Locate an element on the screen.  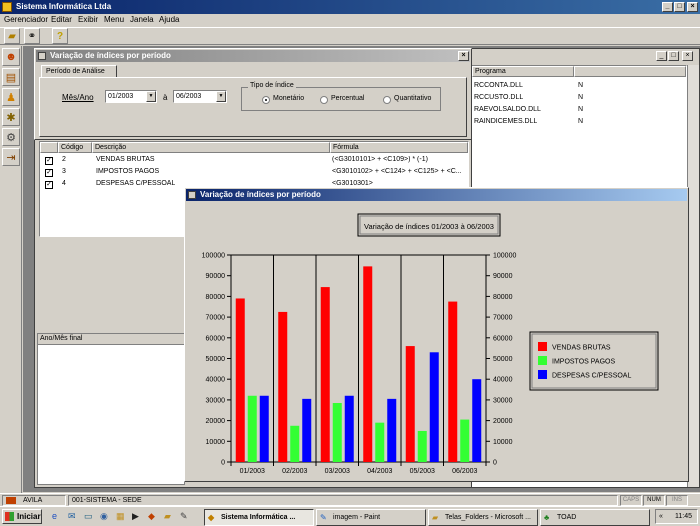
list-item-name: RAEVOLSALDO.DLL is located at coordinates (507, 109).